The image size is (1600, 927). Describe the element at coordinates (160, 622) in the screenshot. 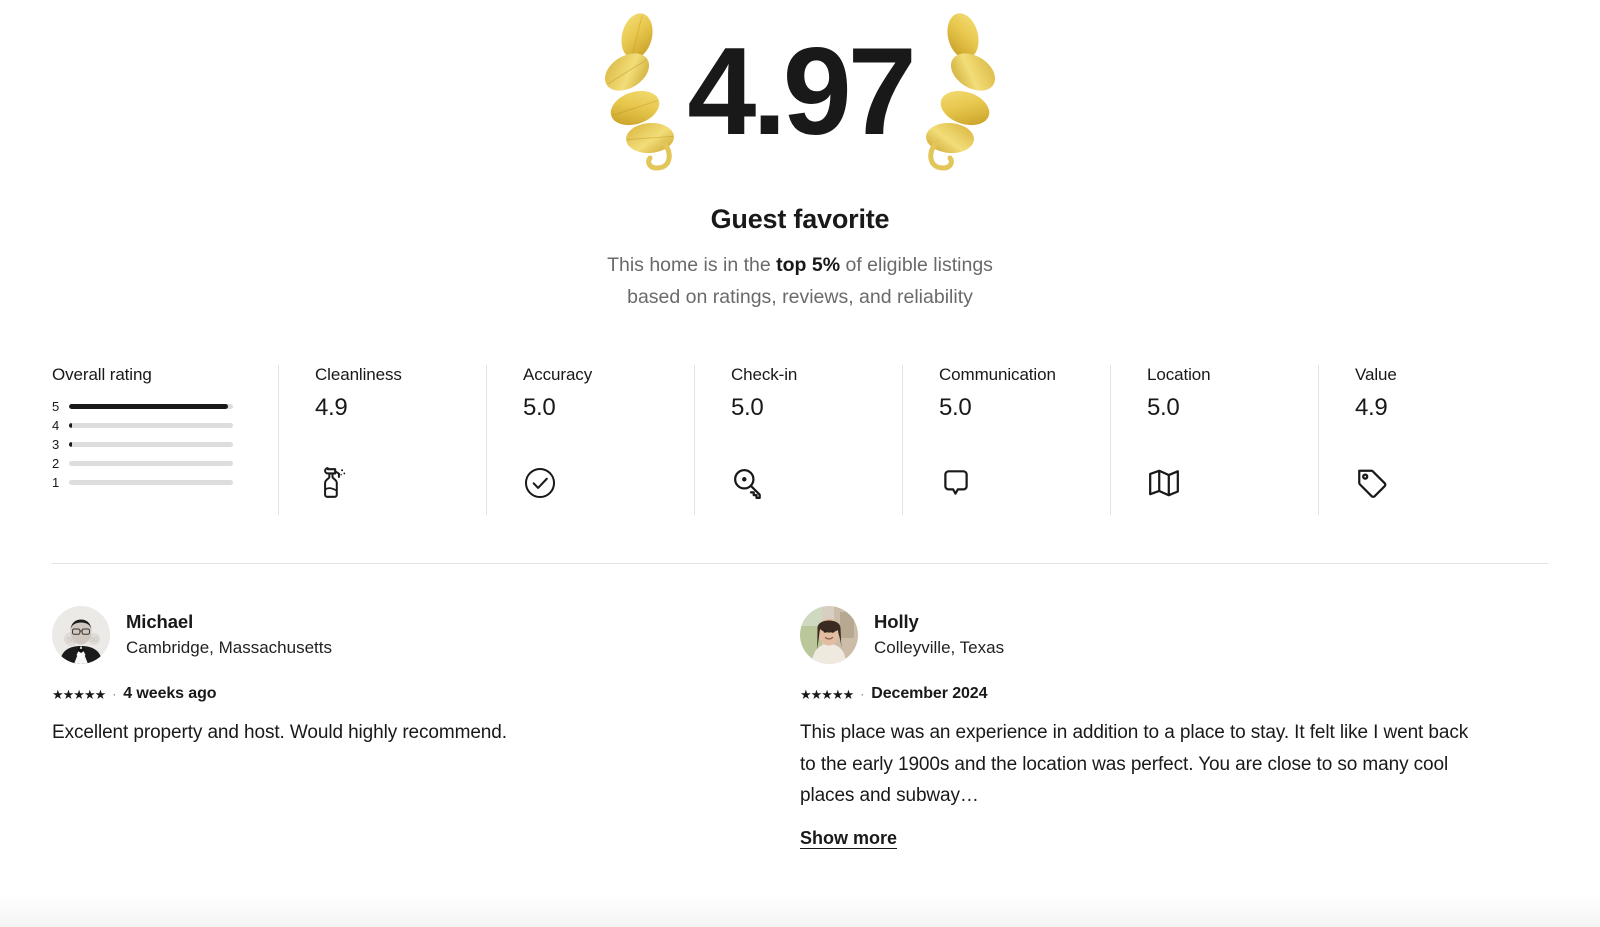

I see `review-author-name: Michael` at that location.